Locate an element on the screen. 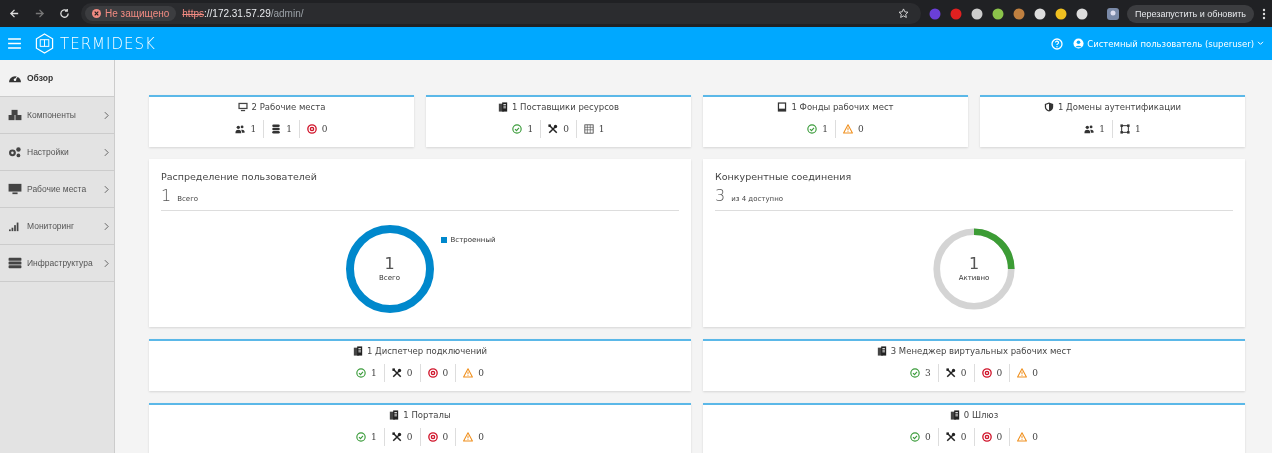  help-icon is located at coordinates (1057, 43).